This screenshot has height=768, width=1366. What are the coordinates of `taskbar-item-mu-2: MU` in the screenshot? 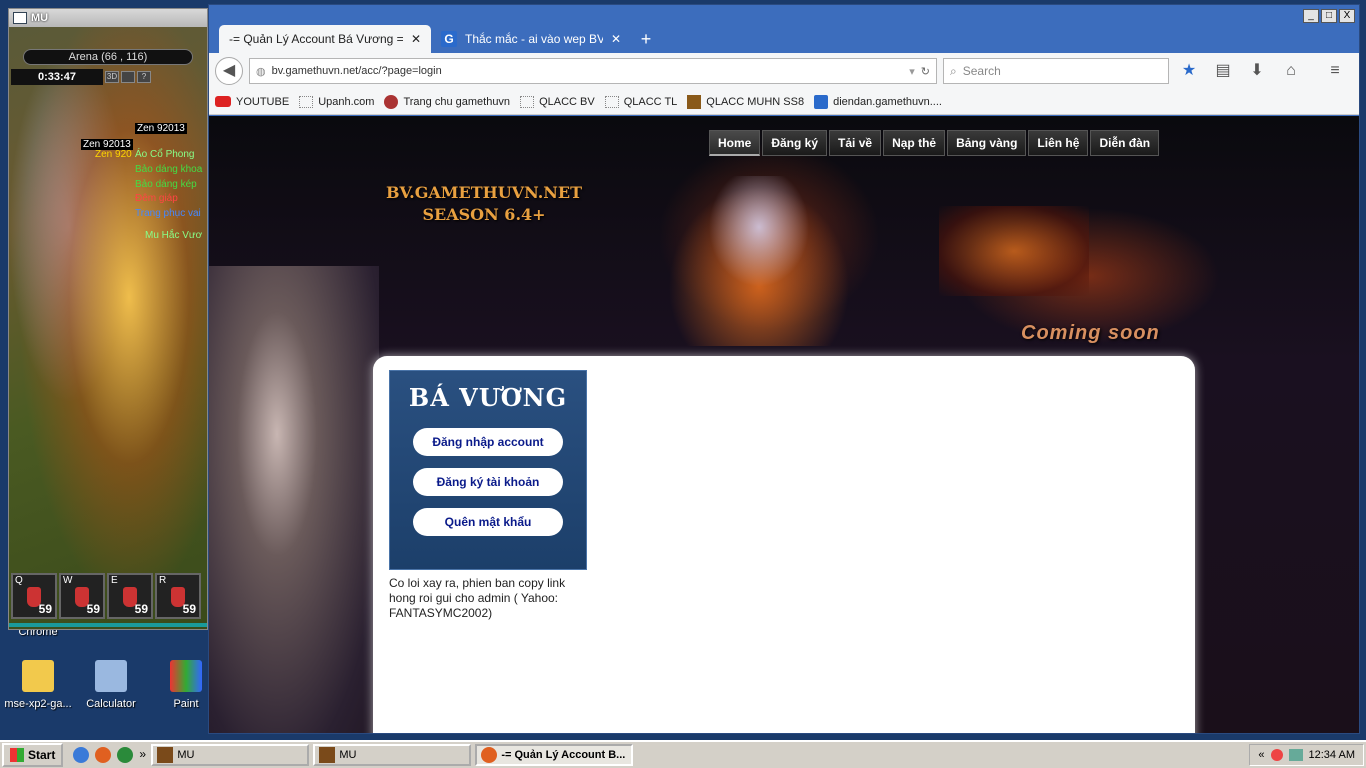 It's located at (392, 755).